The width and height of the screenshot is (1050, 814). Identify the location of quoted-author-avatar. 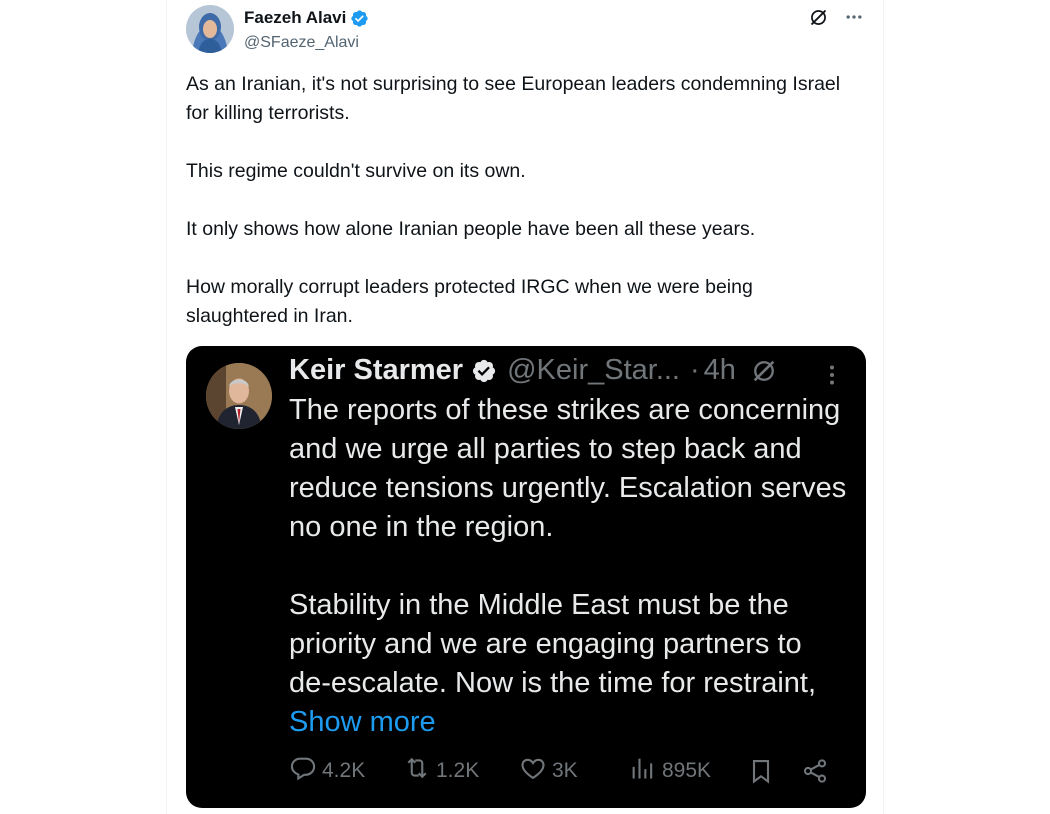
(239, 396).